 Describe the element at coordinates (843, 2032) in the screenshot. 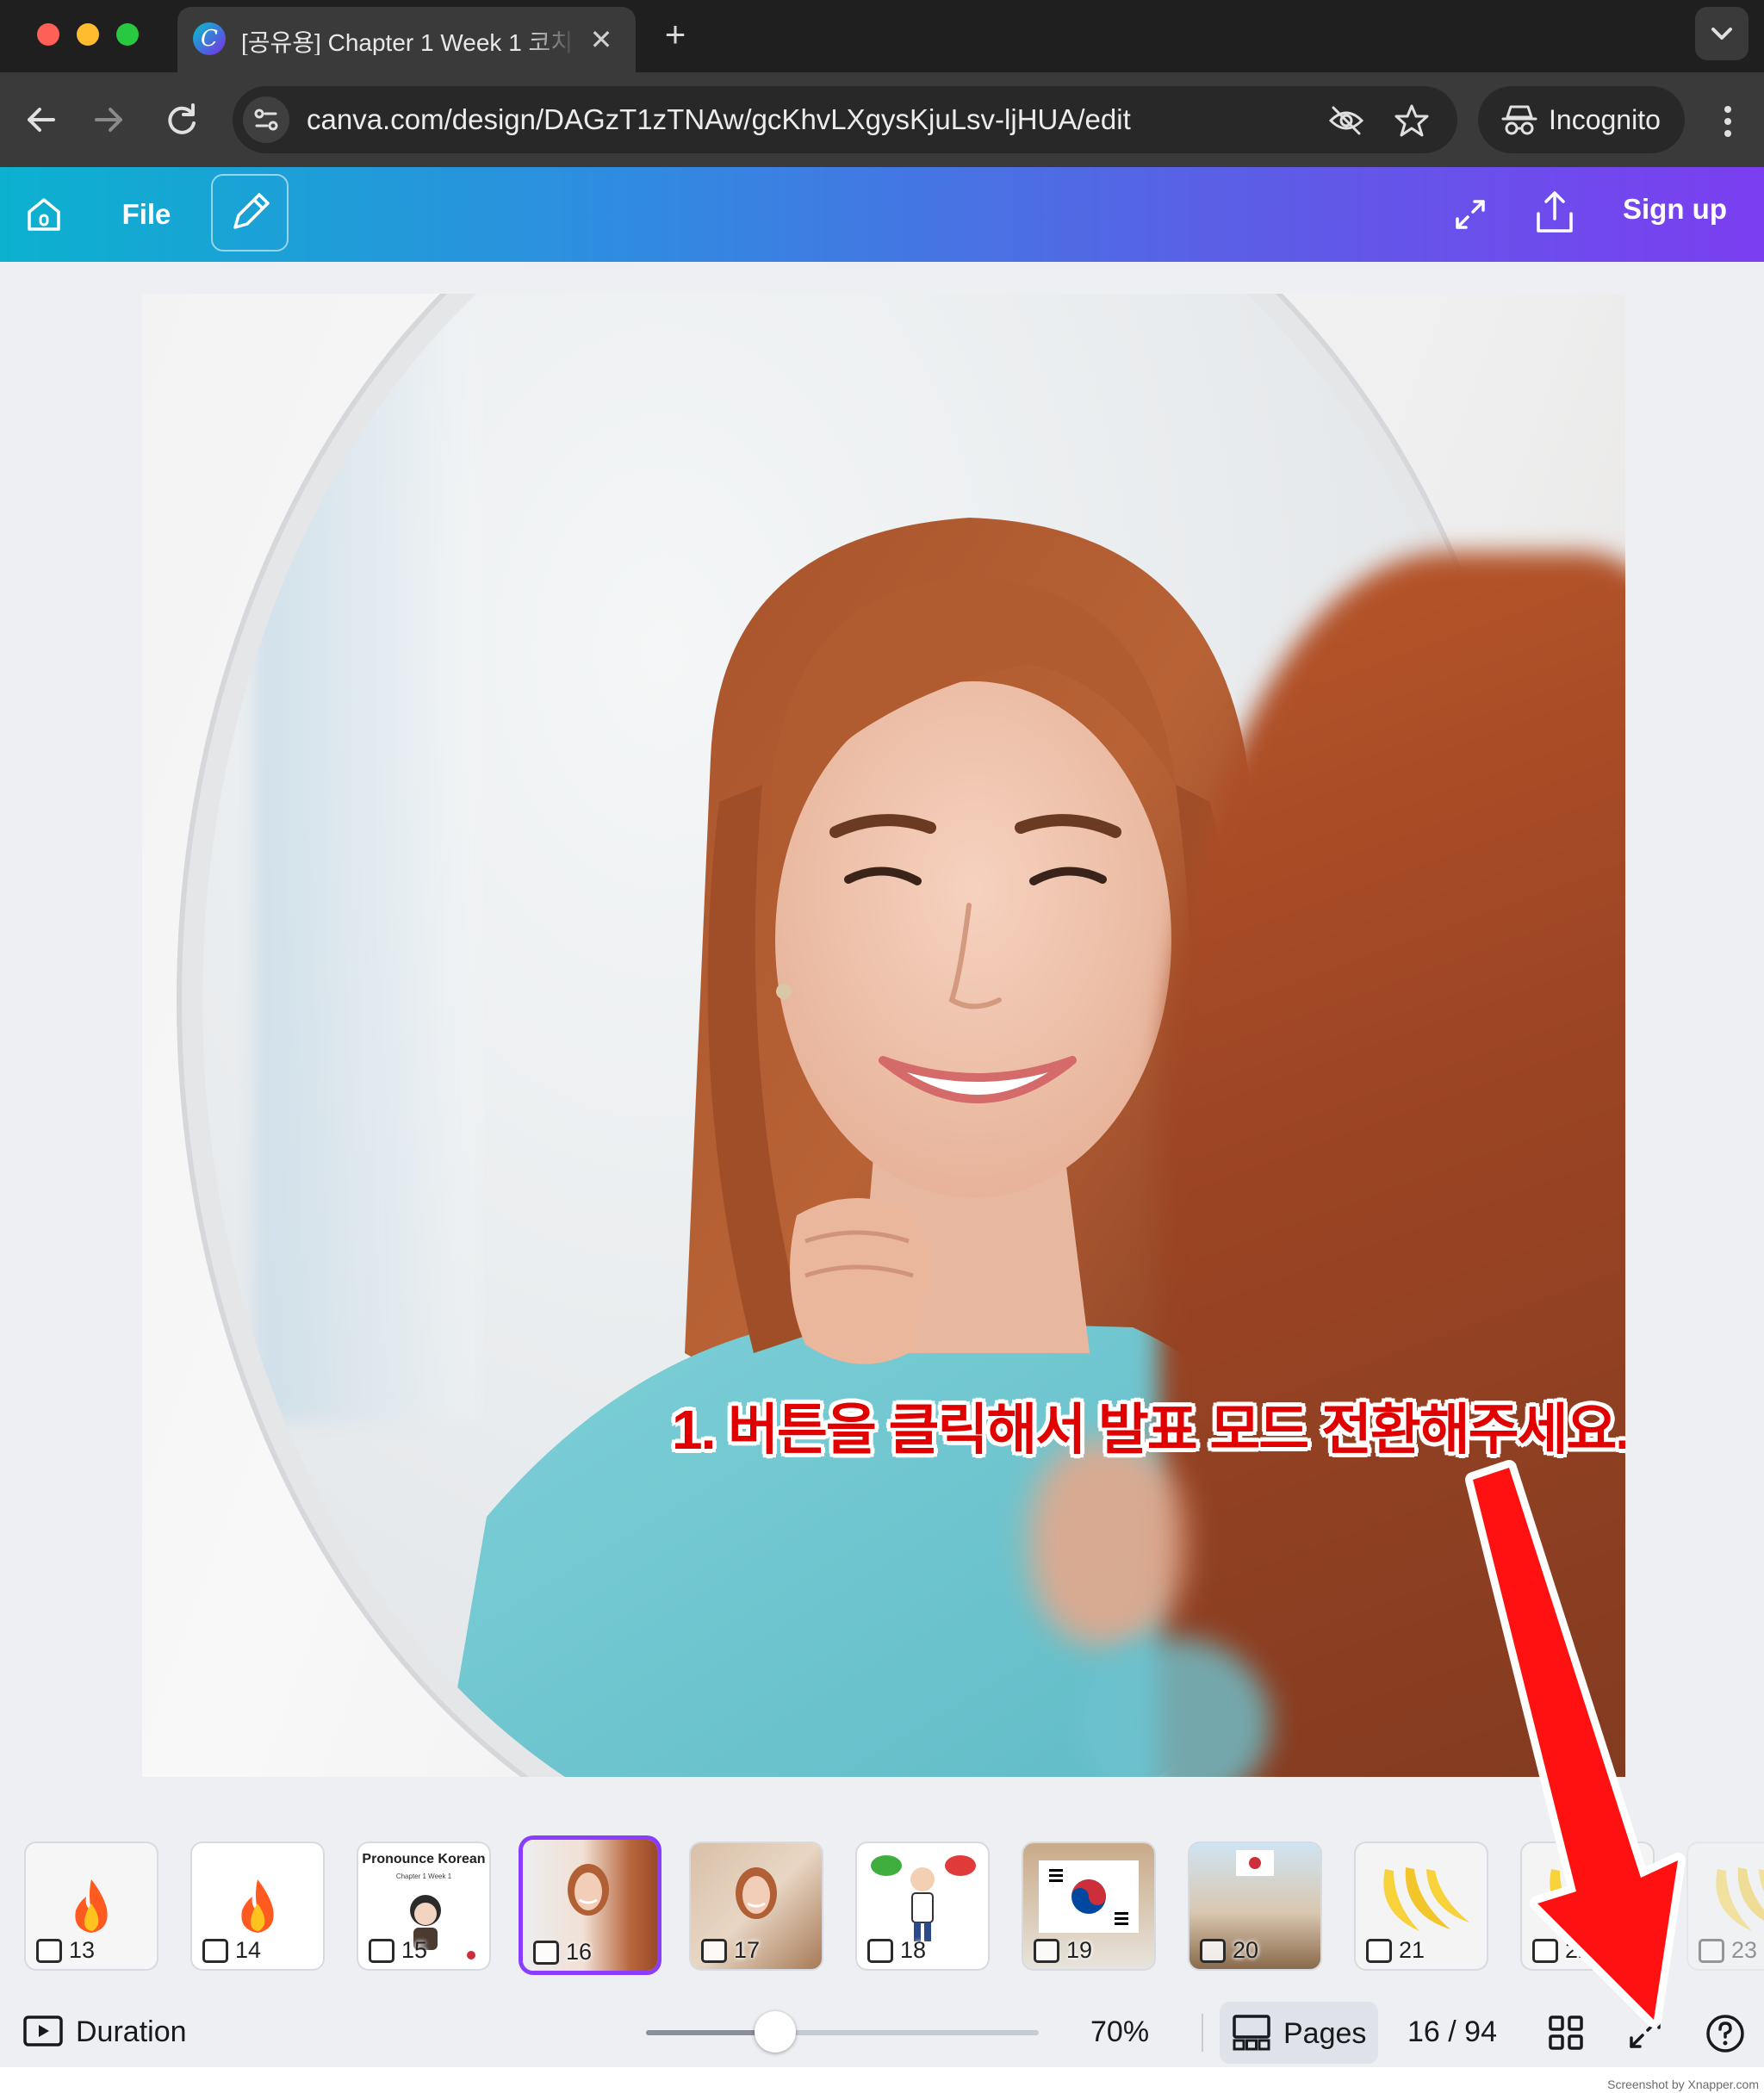

I see `zoom-slider` at that location.